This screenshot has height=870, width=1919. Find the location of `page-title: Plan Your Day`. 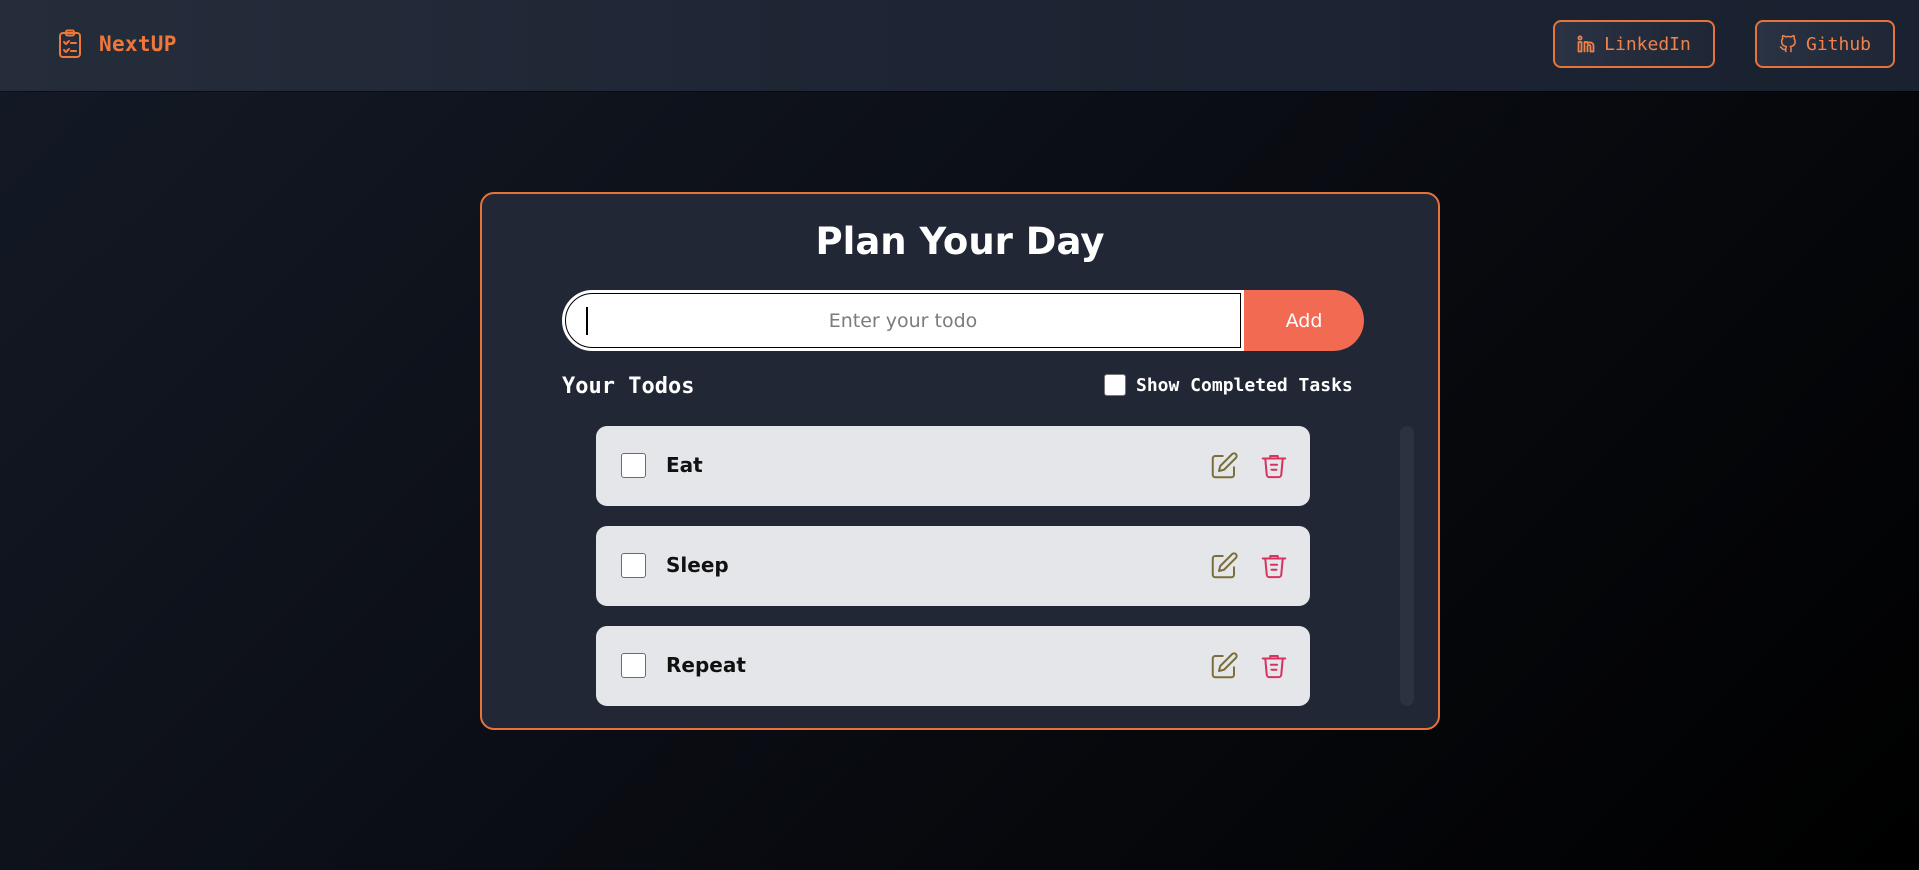

page-title: Plan Your Day is located at coordinates (960, 241).